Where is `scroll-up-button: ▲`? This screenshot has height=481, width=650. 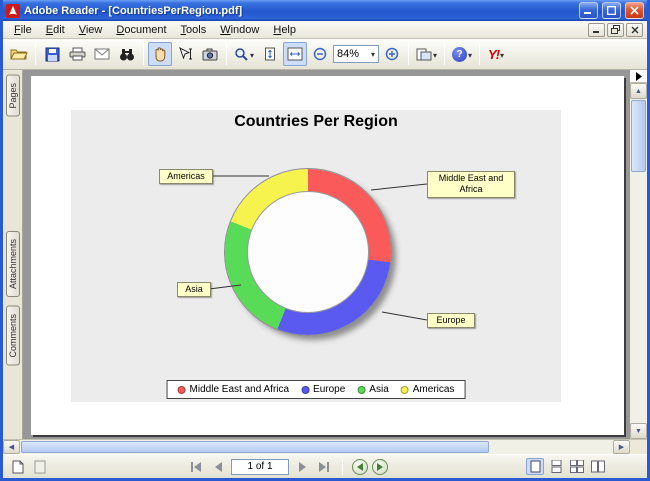
scroll-up-button: ▲ is located at coordinates (638, 91).